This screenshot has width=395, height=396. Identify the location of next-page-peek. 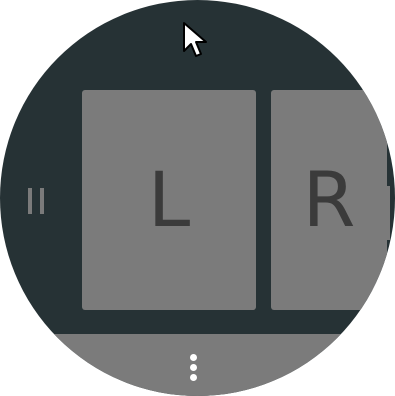
(388, 213).